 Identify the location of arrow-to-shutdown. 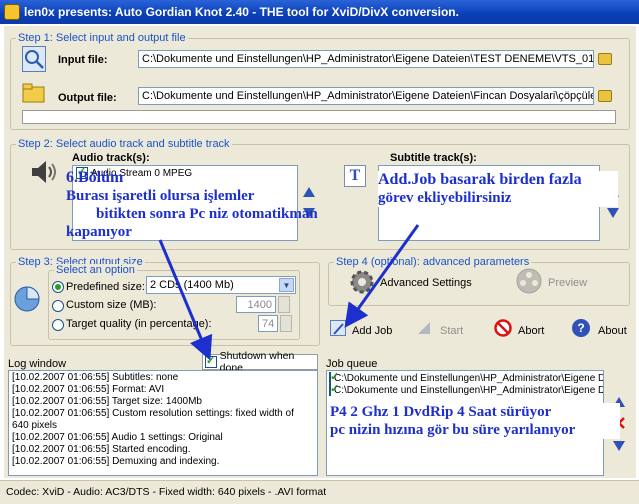
(185, 300).